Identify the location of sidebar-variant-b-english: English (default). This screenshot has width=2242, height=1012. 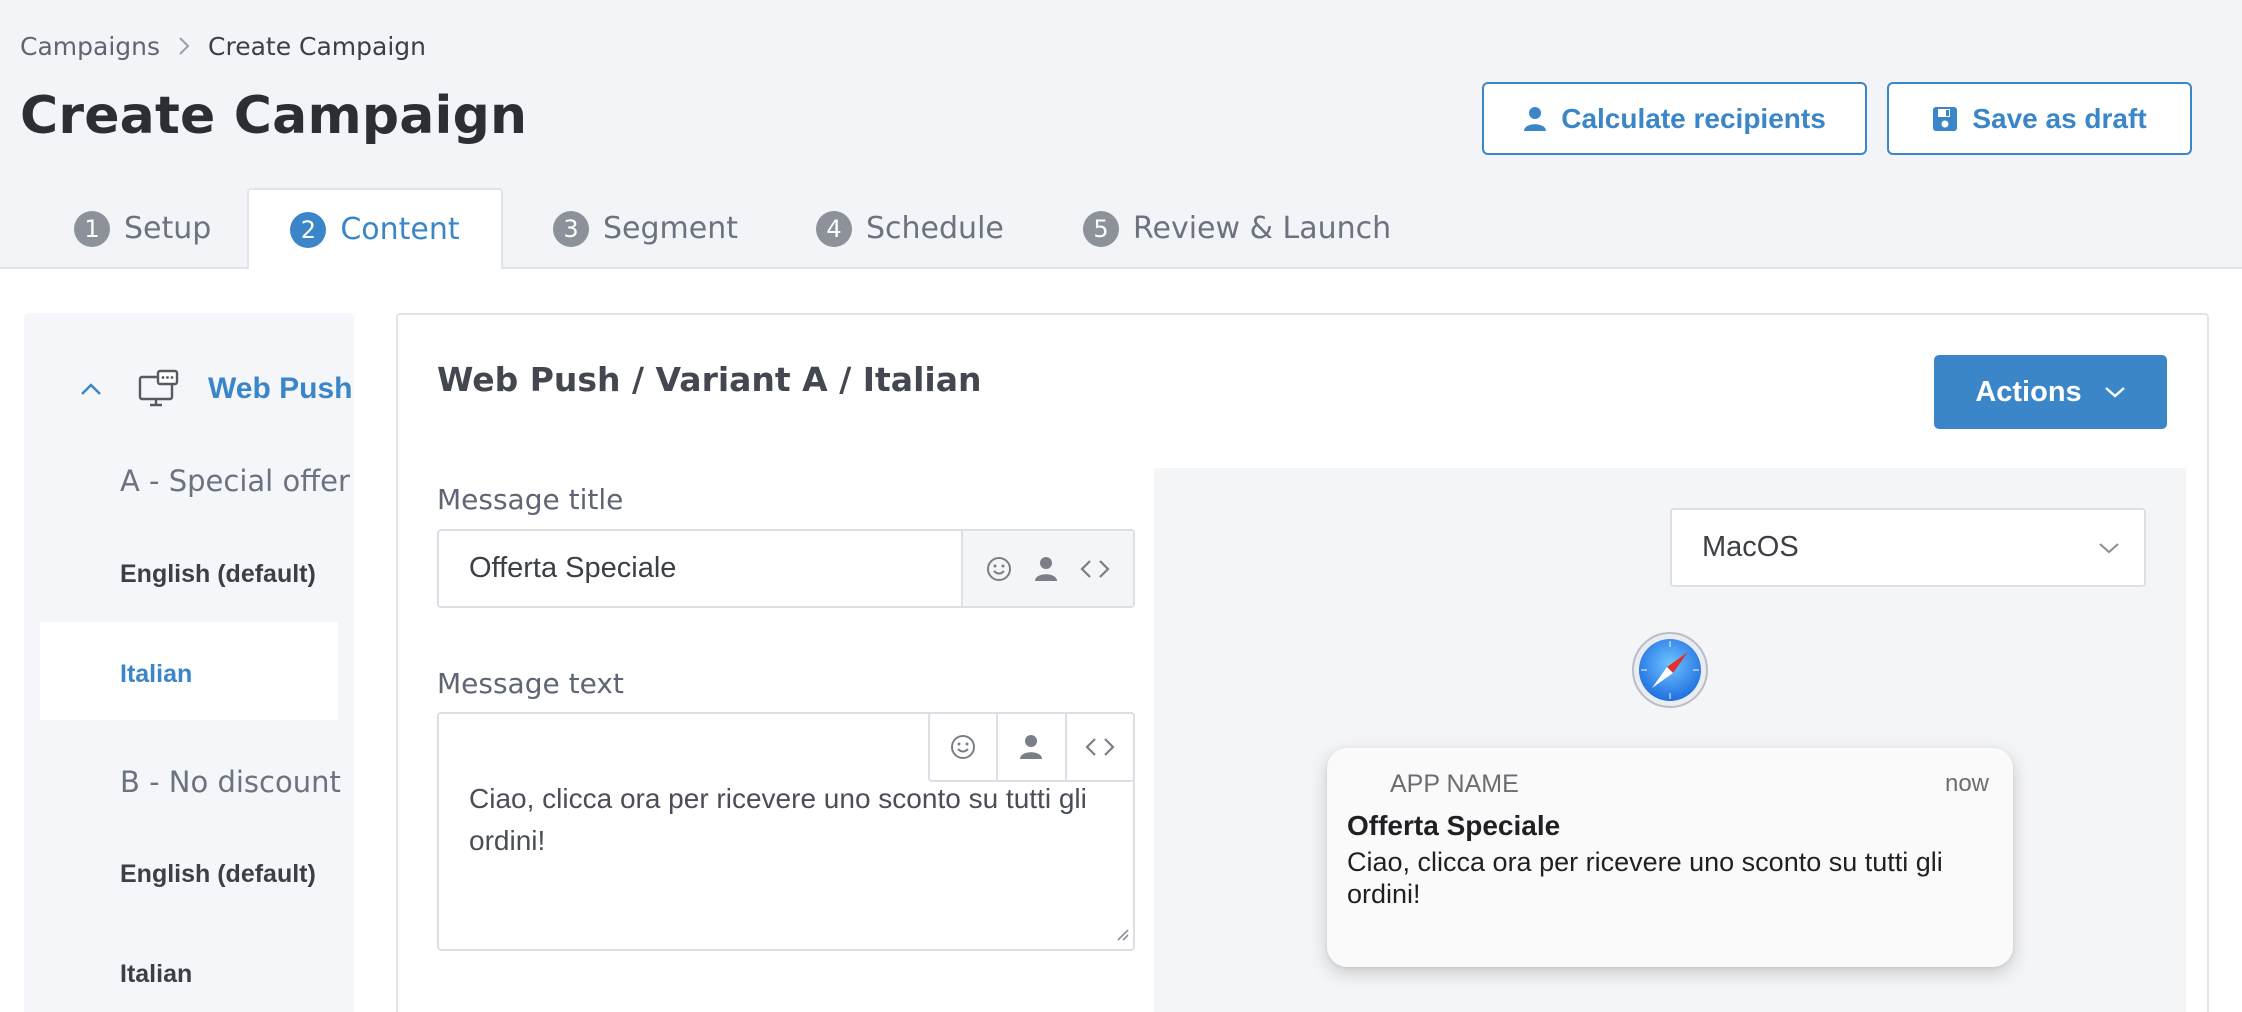
(218, 874).